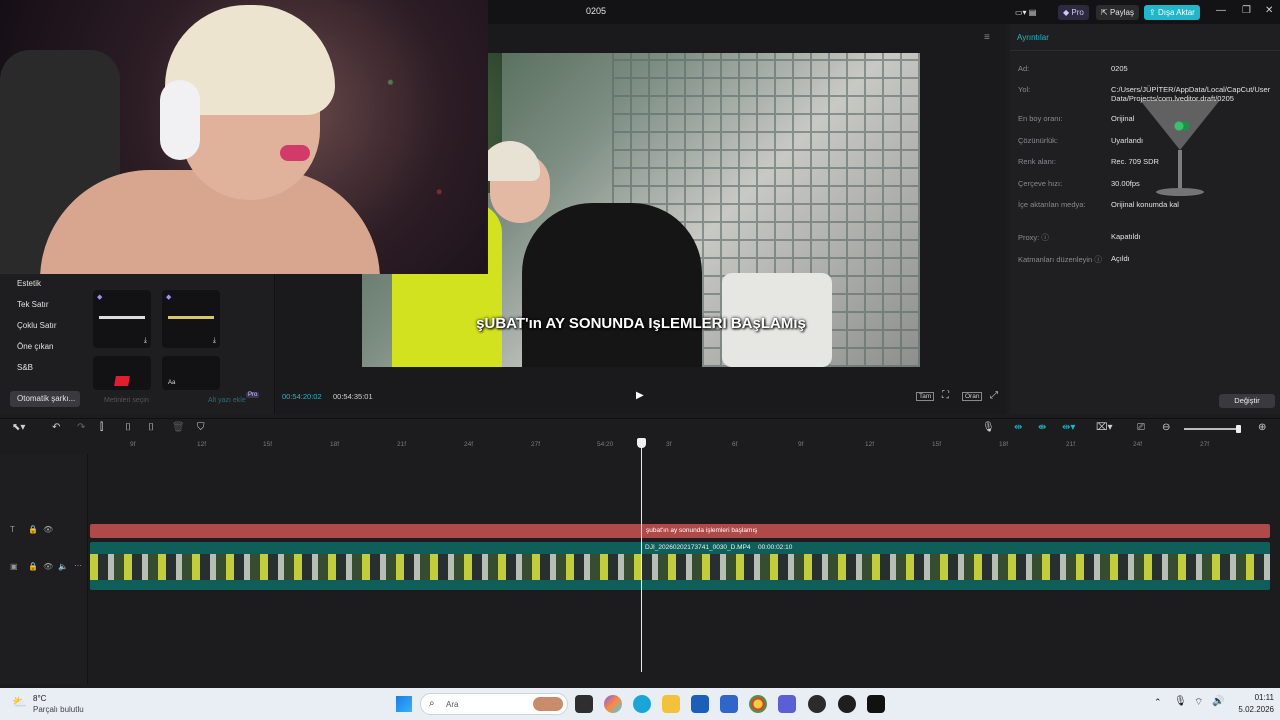 The image size is (1280, 720). I want to click on file-explorer-icon, so click(671, 704).